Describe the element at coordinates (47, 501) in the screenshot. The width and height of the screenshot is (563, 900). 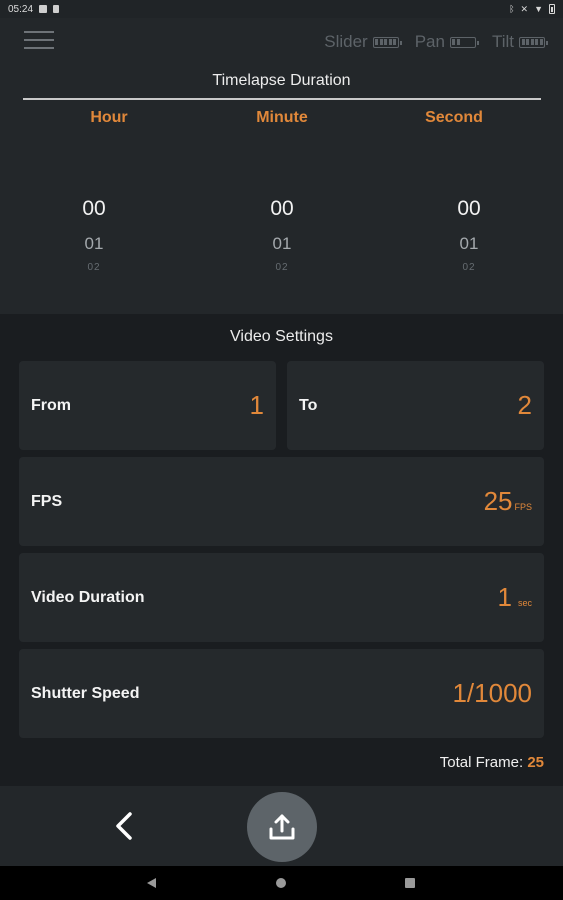
I see `fps-label: FPS` at that location.